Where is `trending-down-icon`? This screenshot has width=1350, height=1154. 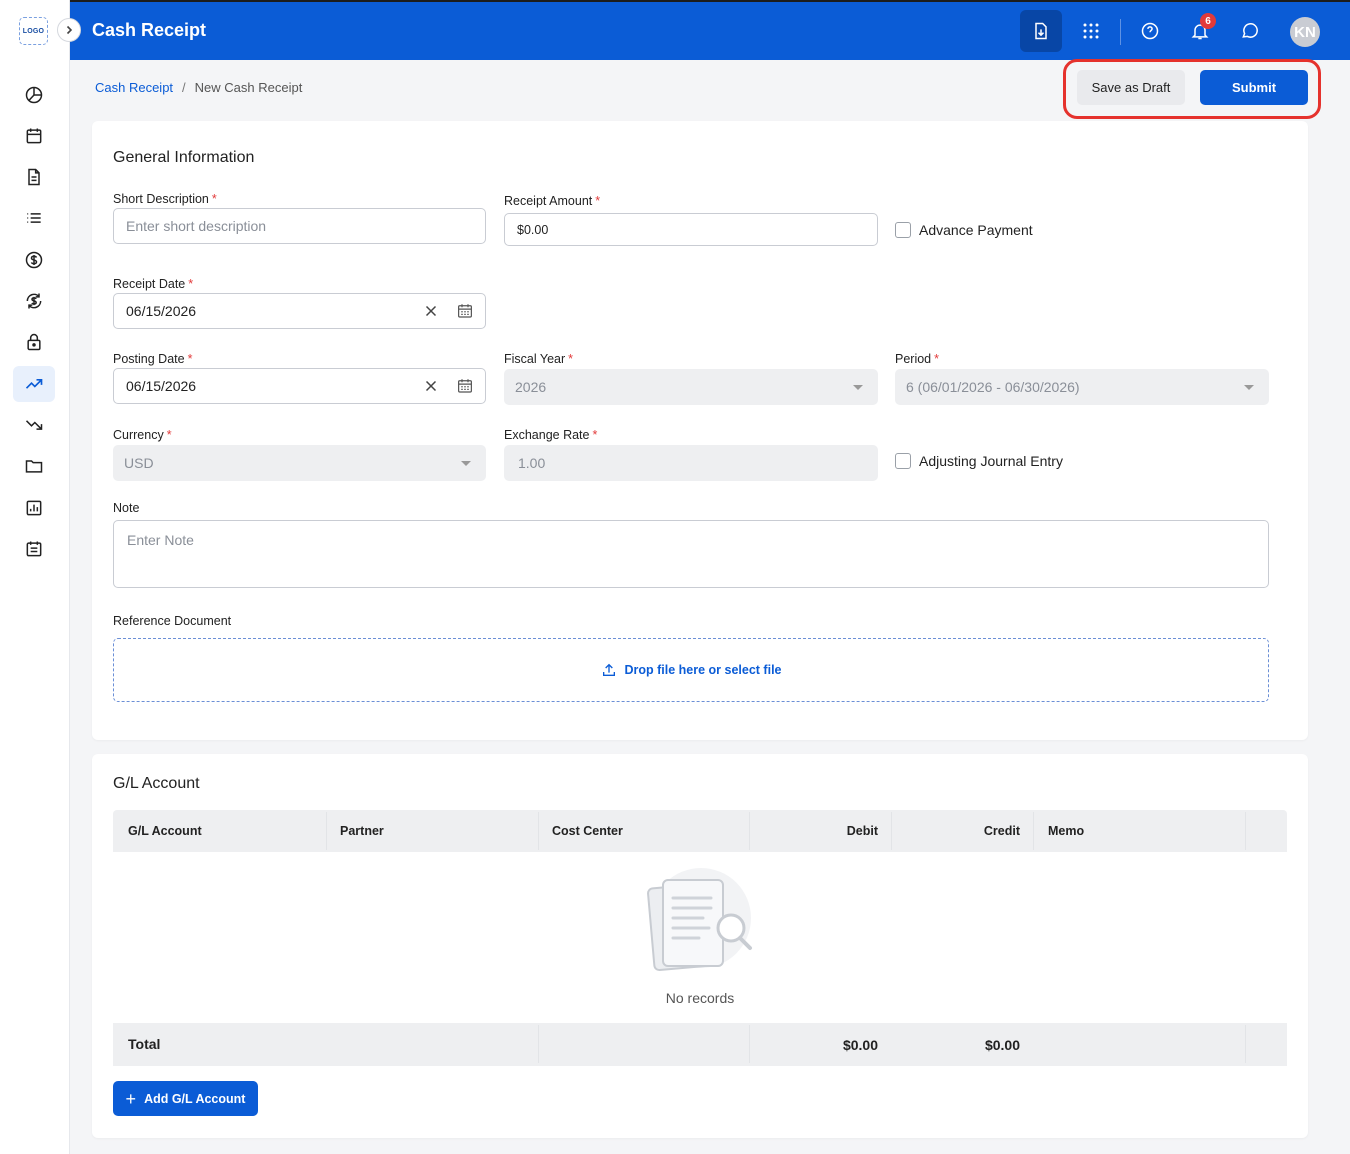 trending-down-icon is located at coordinates (34, 425).